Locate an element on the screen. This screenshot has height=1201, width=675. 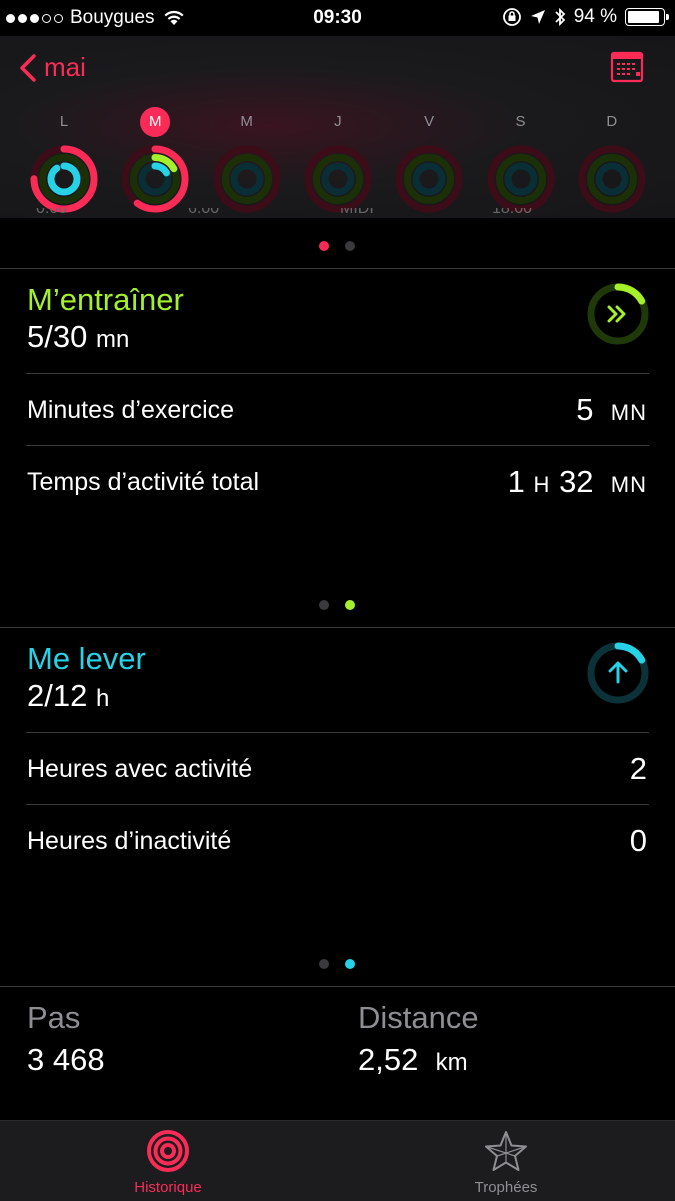
active-hours-value: 2 is located at coordinates (638, 768).